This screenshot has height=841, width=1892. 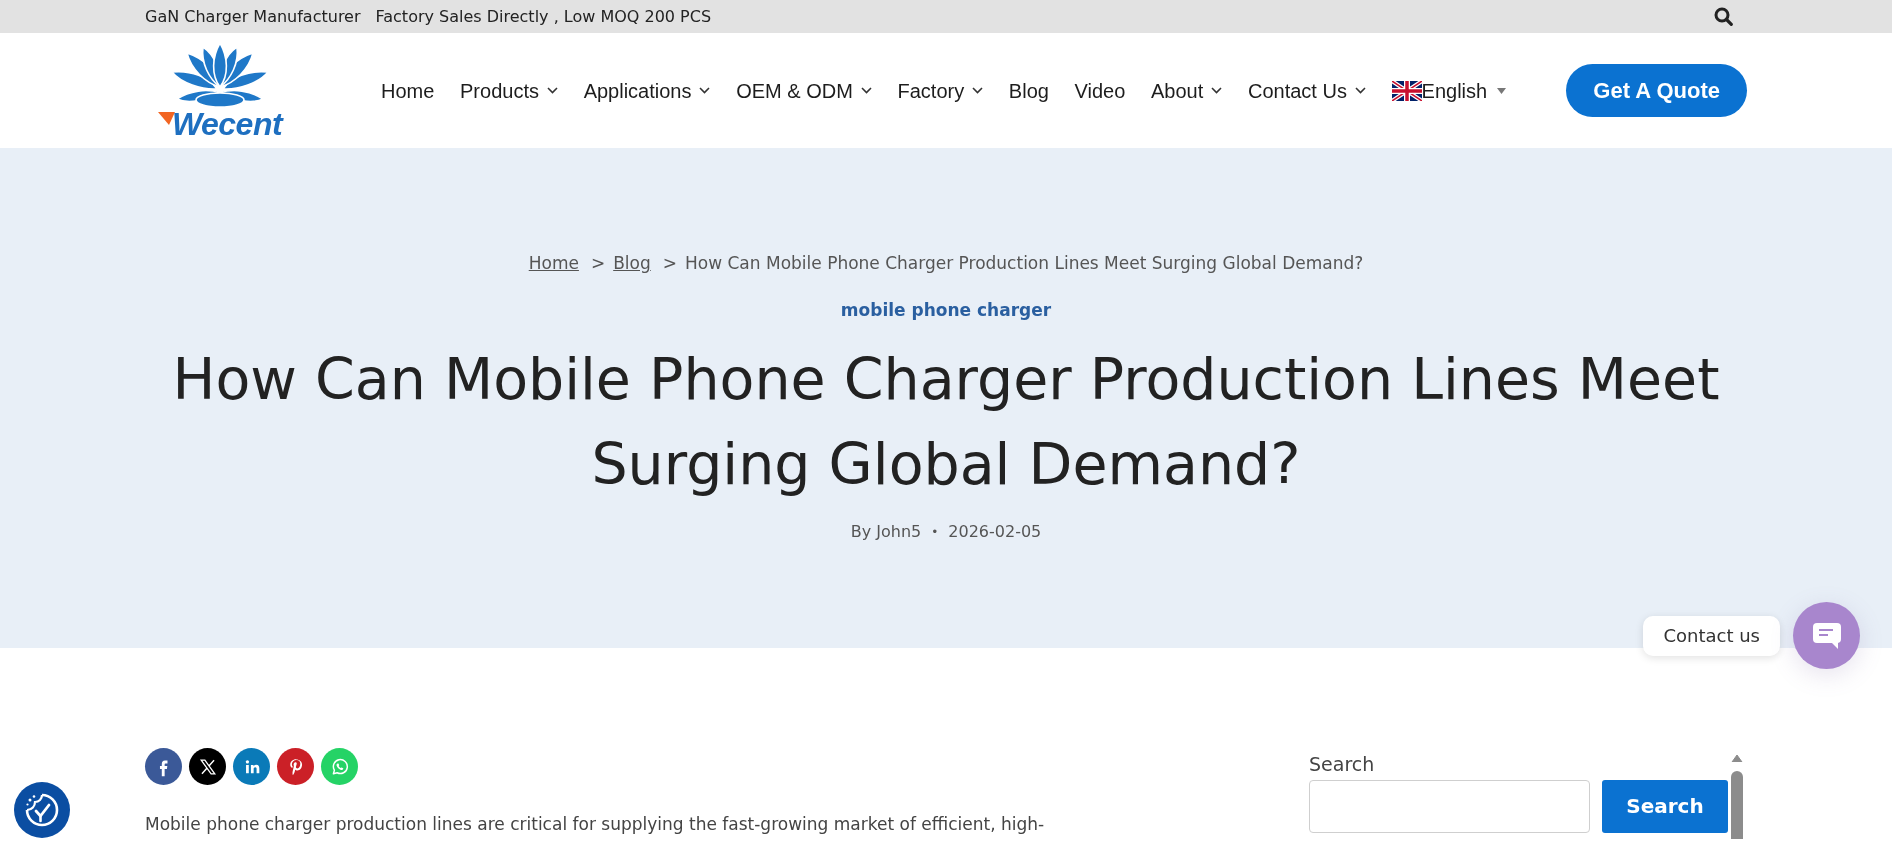 I want to click on nav-link: Applications, so click(x=647, y=90).